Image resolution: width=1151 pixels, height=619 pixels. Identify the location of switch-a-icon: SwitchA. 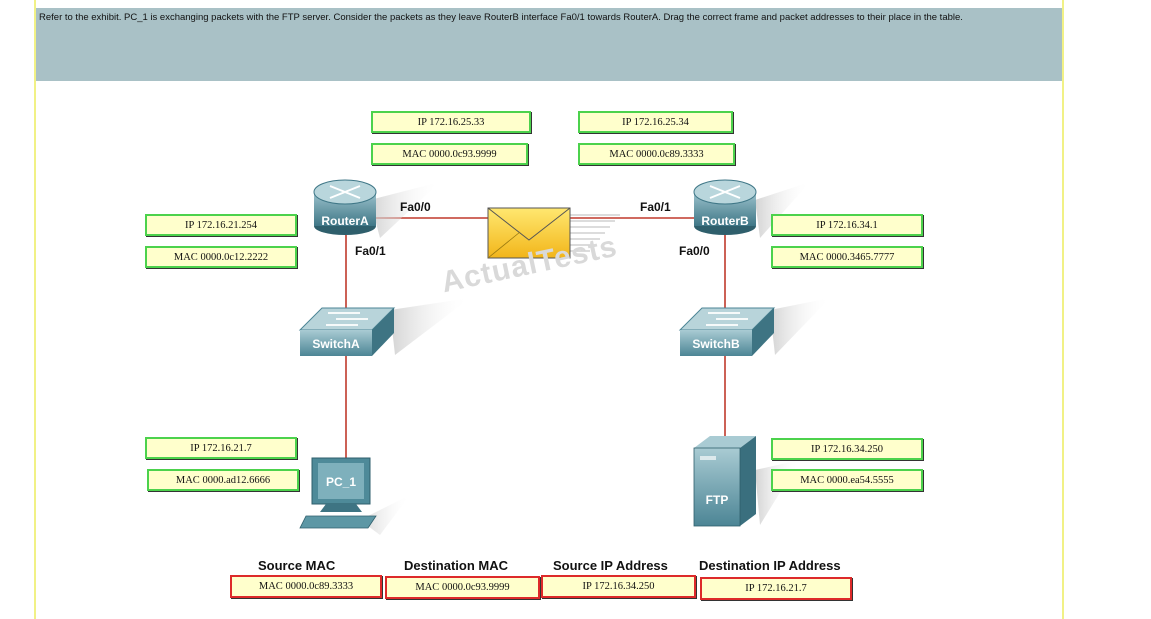
(384, 327).